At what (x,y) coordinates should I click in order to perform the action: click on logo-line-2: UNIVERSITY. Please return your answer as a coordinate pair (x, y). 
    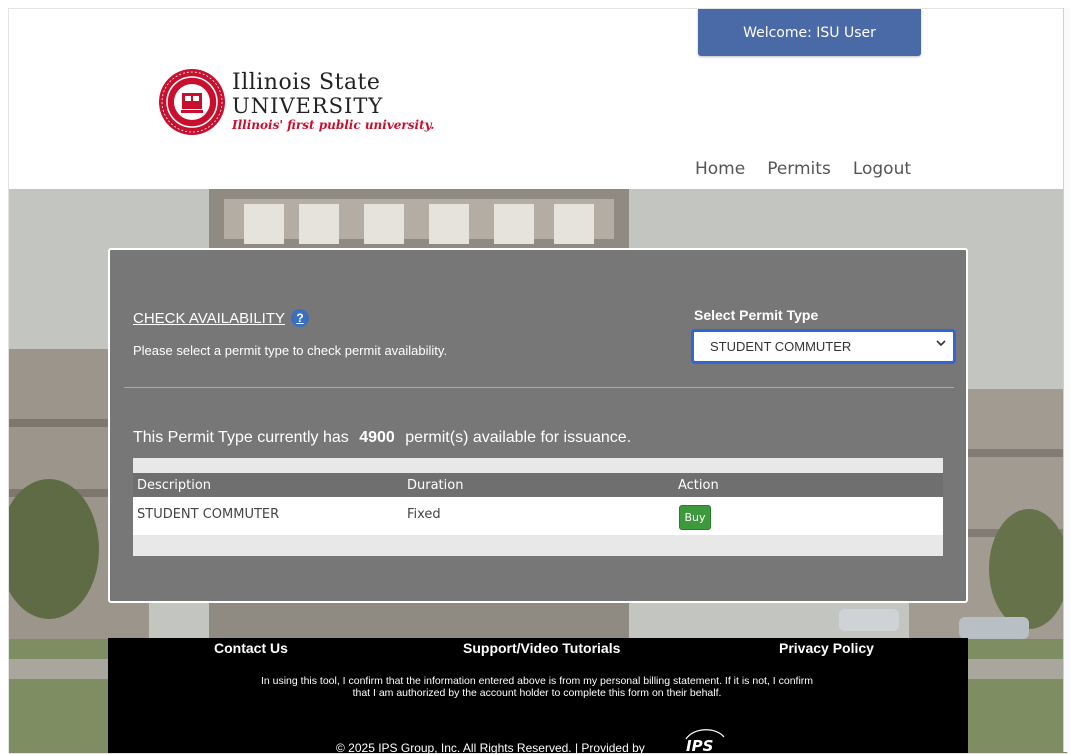
    Looking at the image, I should click on (308, 106).